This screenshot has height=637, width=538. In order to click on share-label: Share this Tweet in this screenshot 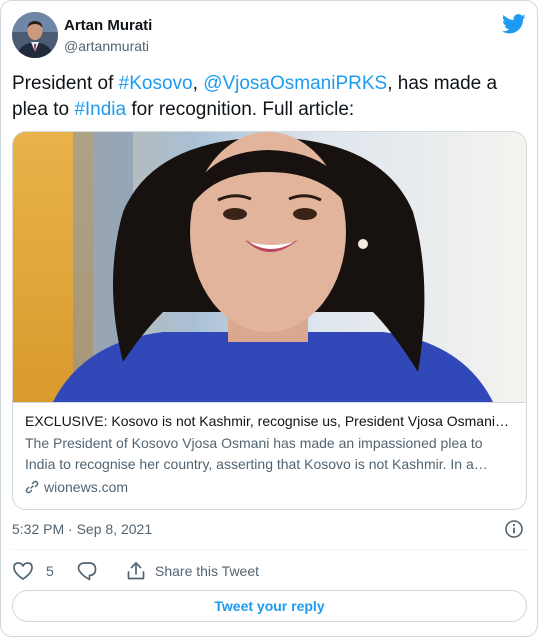, I will do `click(207, 571)`.